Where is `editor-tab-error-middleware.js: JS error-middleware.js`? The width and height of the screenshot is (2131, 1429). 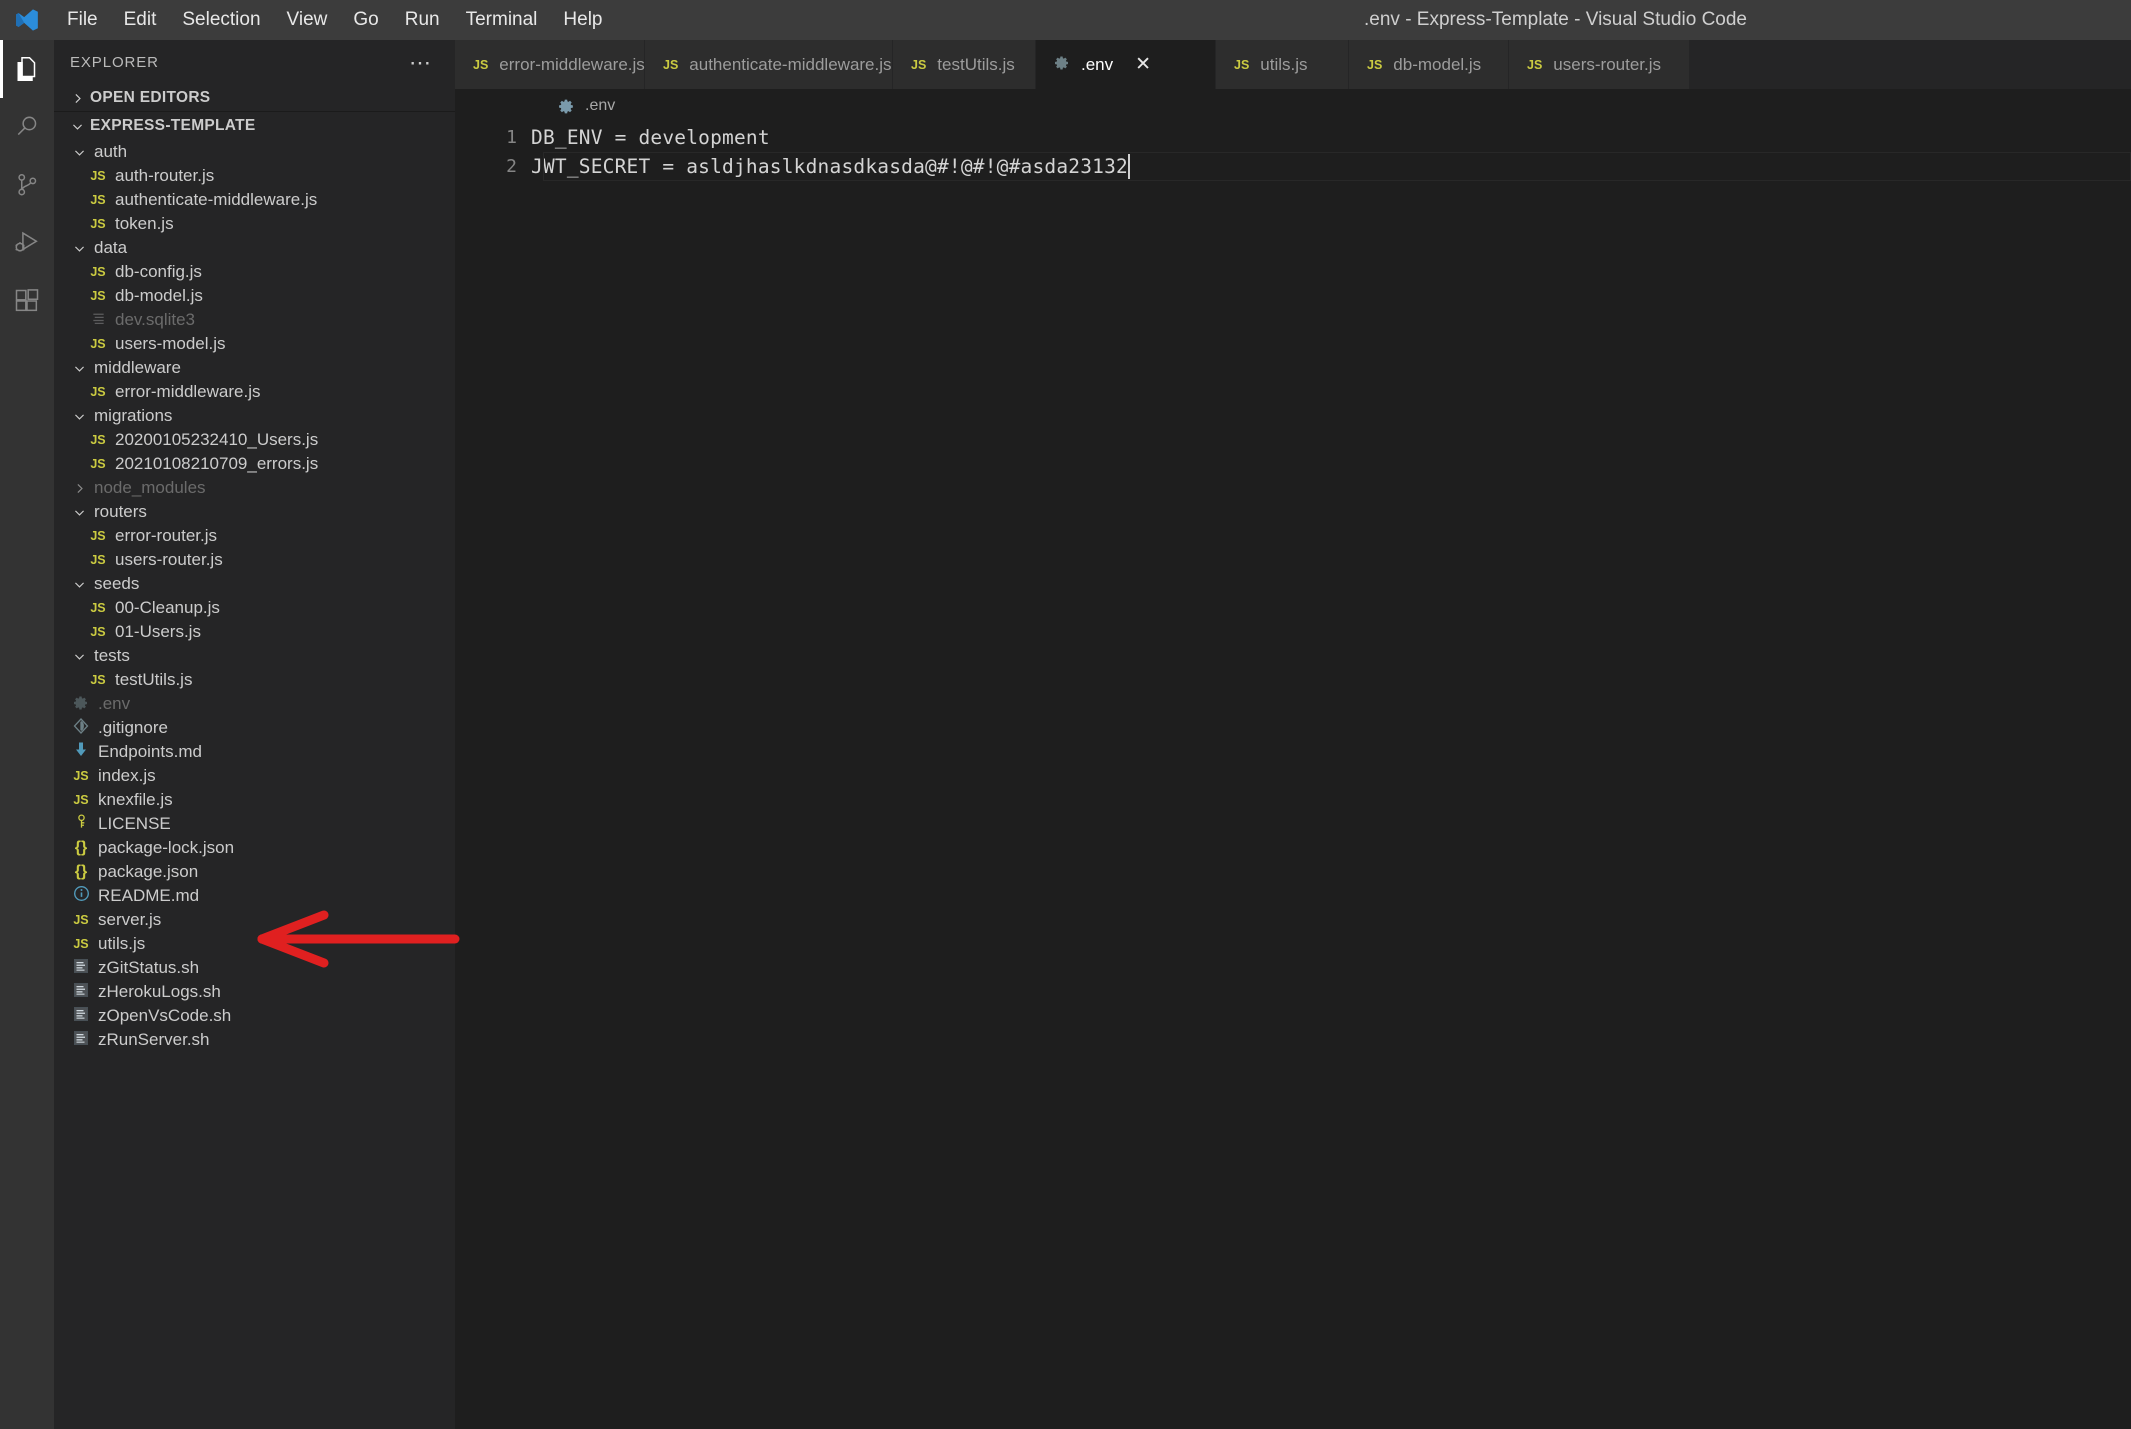
editor-tab-error-middleware.js: JS error-middleware.js is located at coordinates (550, 64).